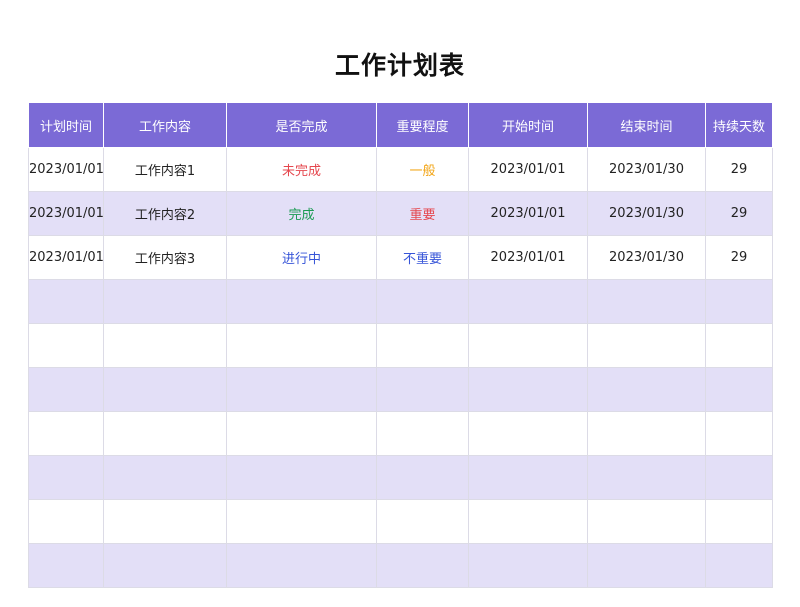 The height and width of the screenshot is (607, 800). Describe the element at coordinates (165, 125) in the screenshot. I see `header-content: 工作内容` at that location.